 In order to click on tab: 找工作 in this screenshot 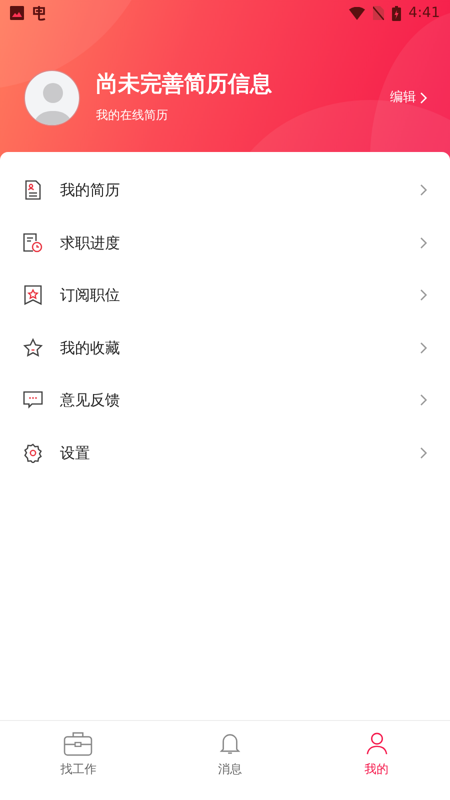, I will do `click(78, 751)`.